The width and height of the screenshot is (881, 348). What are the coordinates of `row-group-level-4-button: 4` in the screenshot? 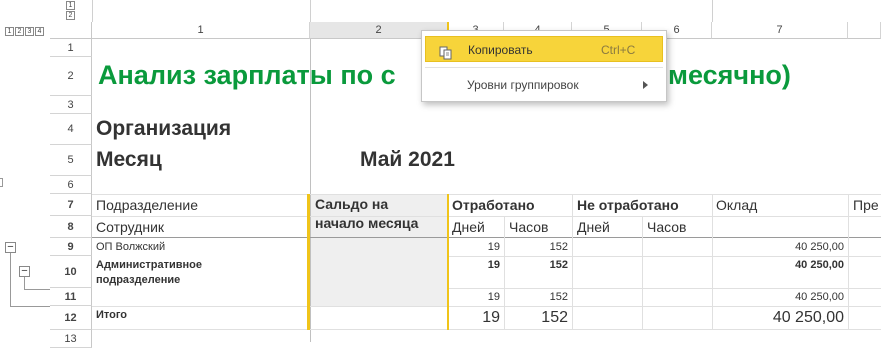 It's located at (39, 31).